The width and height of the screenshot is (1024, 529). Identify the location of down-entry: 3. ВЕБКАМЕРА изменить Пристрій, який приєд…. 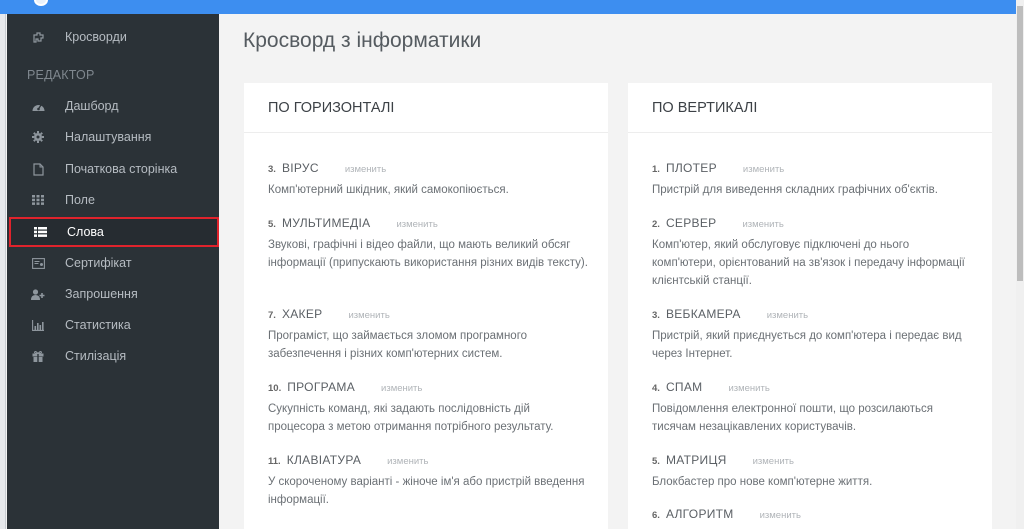
(812, 335).